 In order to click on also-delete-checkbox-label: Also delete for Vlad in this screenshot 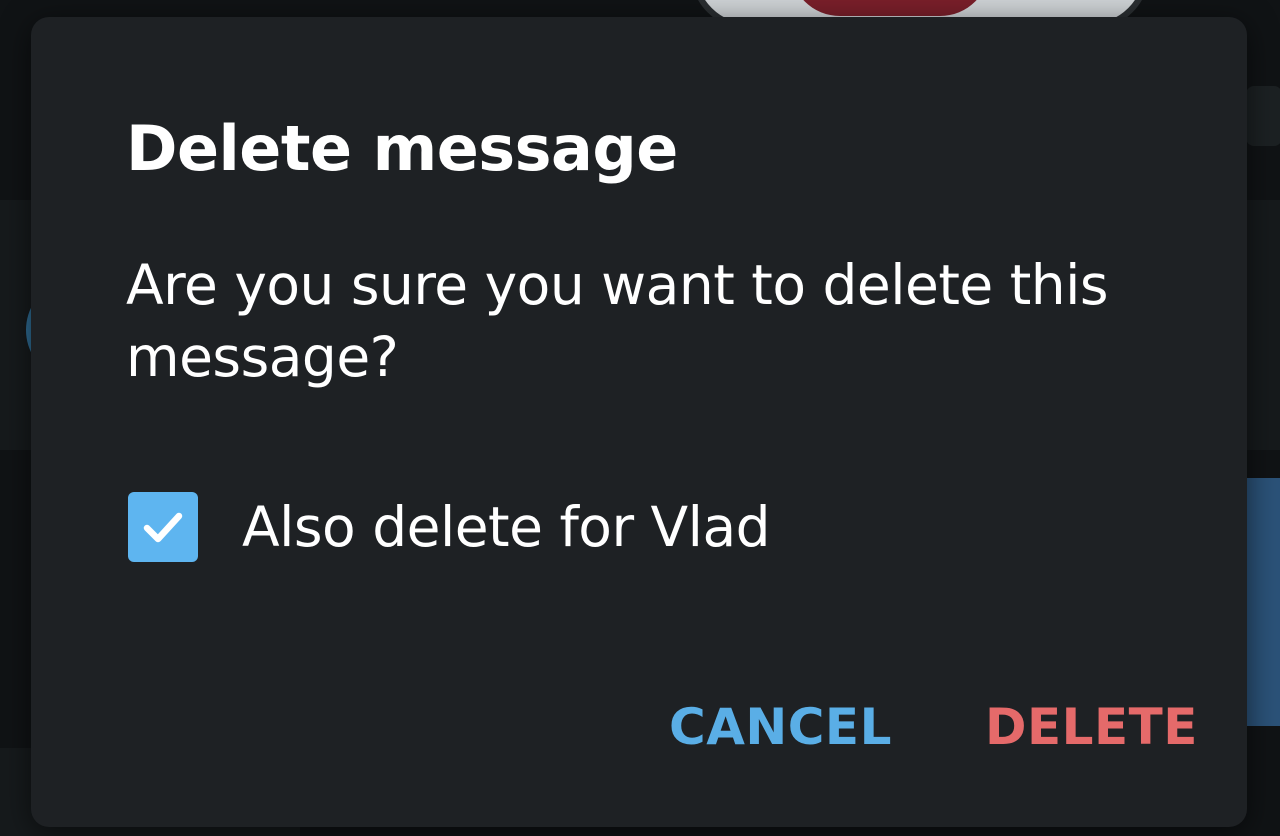, I will do `click(506, 527)`.